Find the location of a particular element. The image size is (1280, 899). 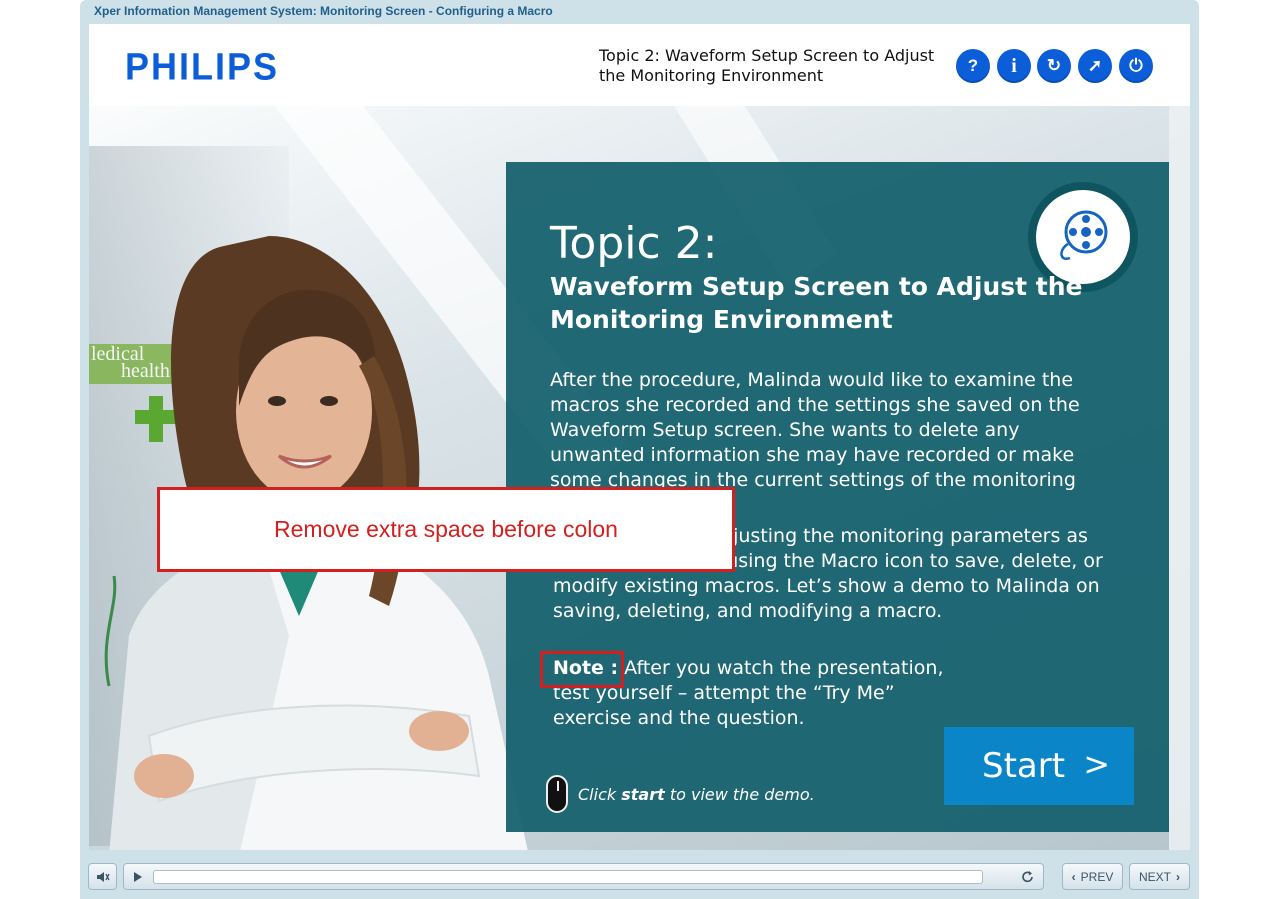

hint-text: Click start to view the demo. is located at coordinates (696, 794).